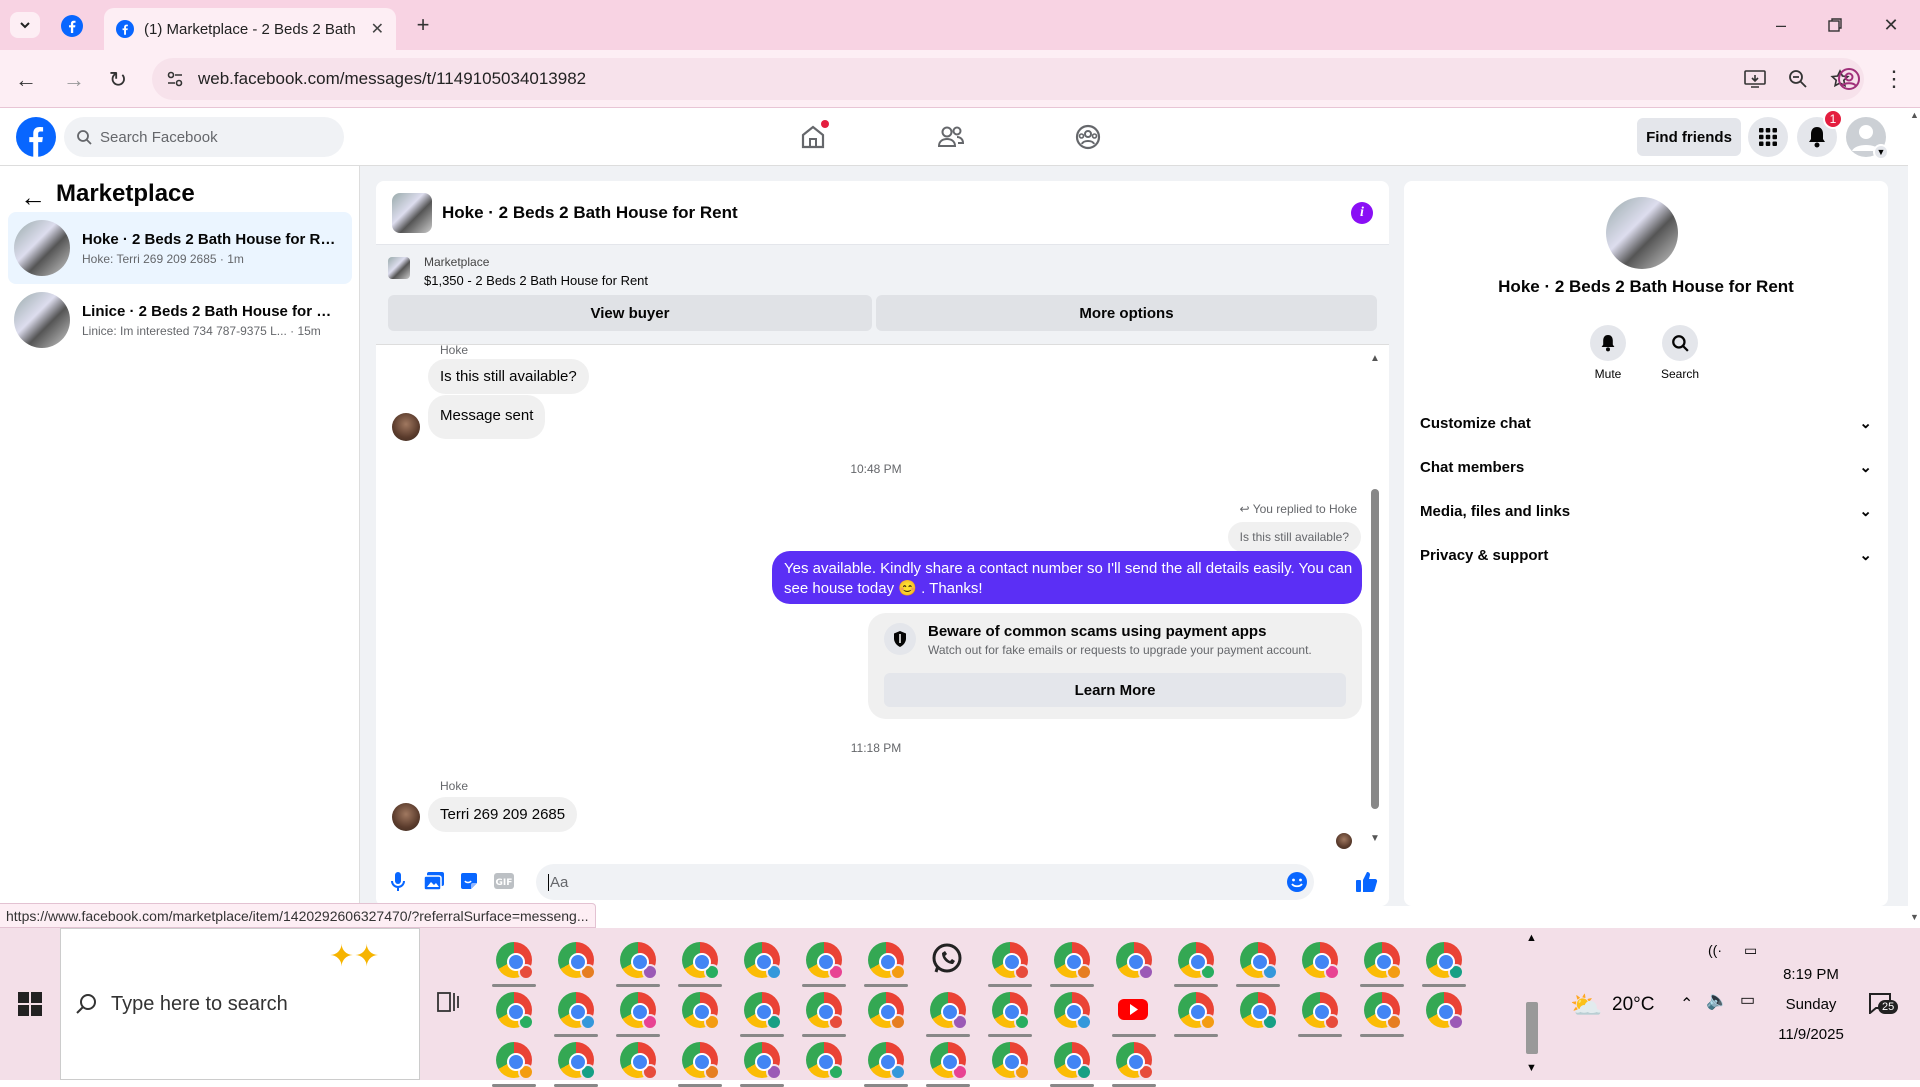  Describe the element at coordinates (1297, 882) in the screenshot. I see `emoji-icon` at that location.